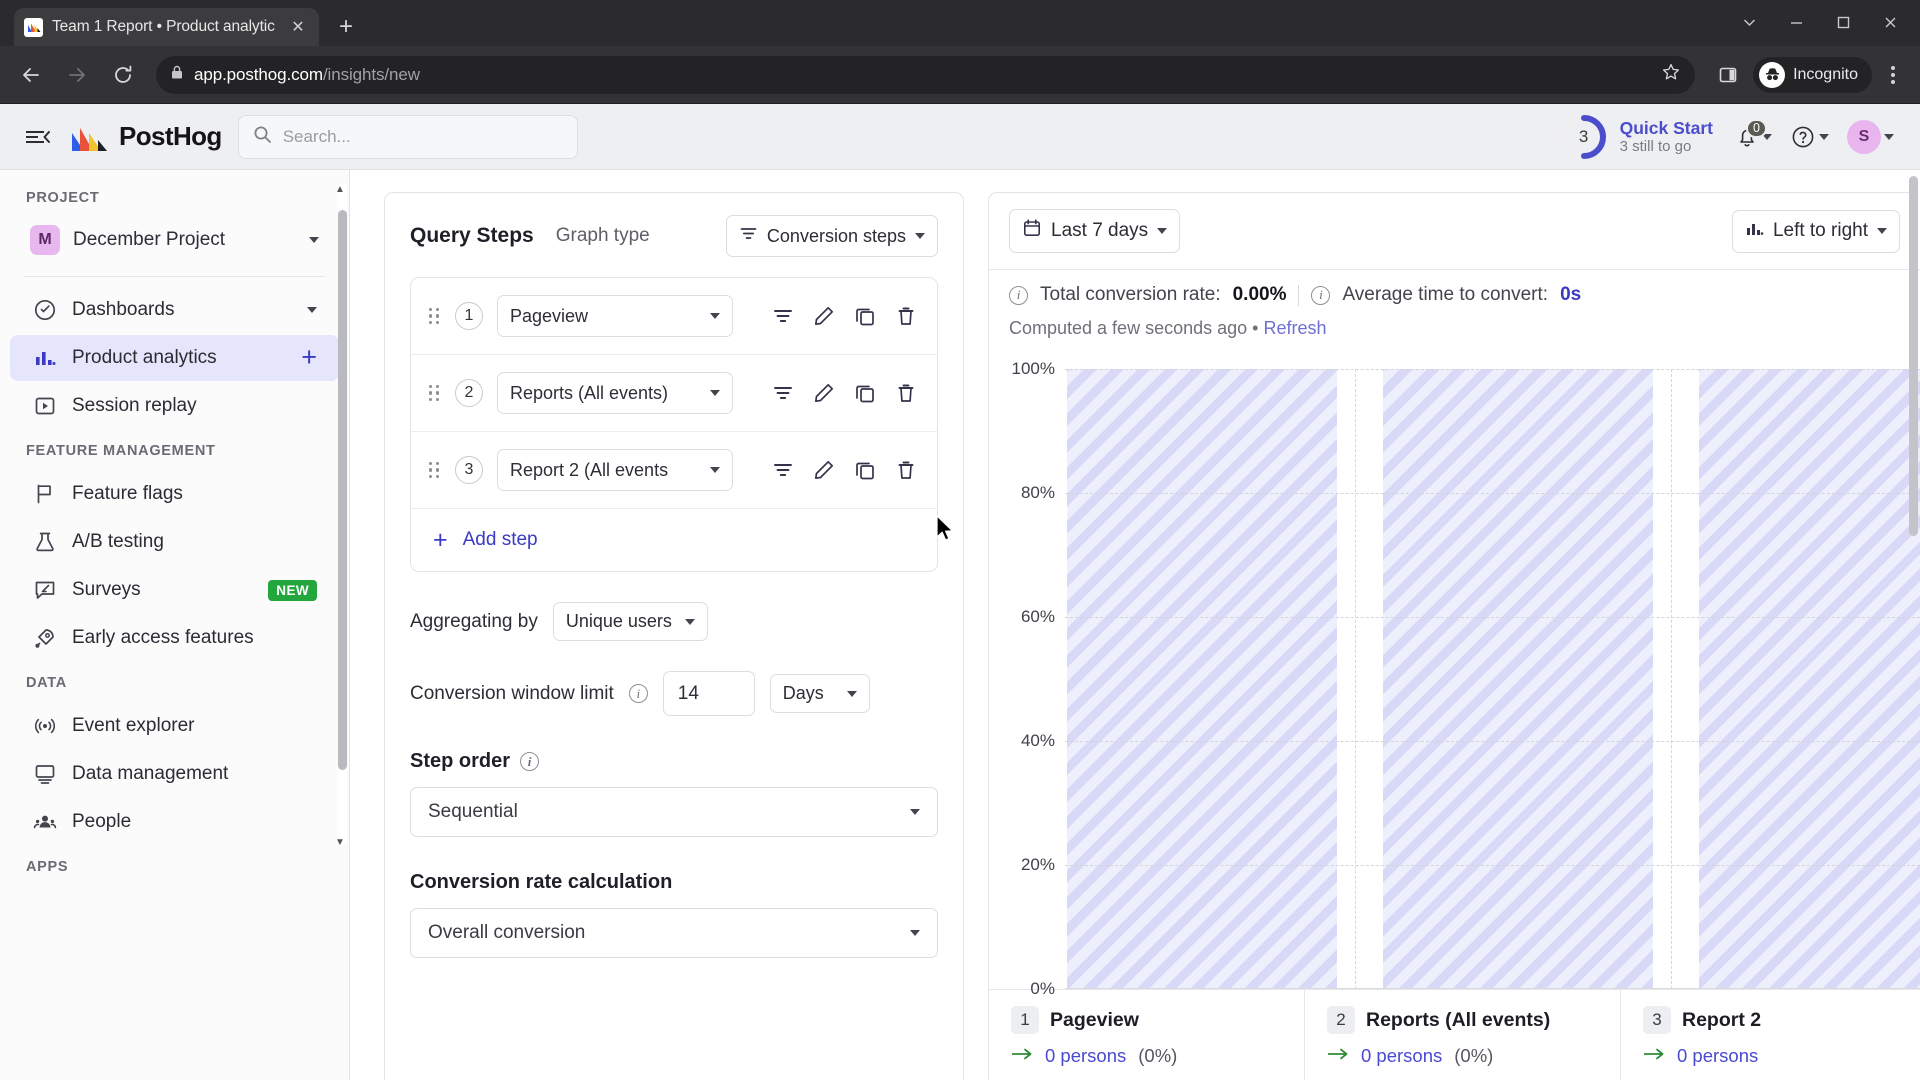 This screenshot has width=1920, height=1080. I want to click on scroll-up-icon: ▲, so click(340, 189).